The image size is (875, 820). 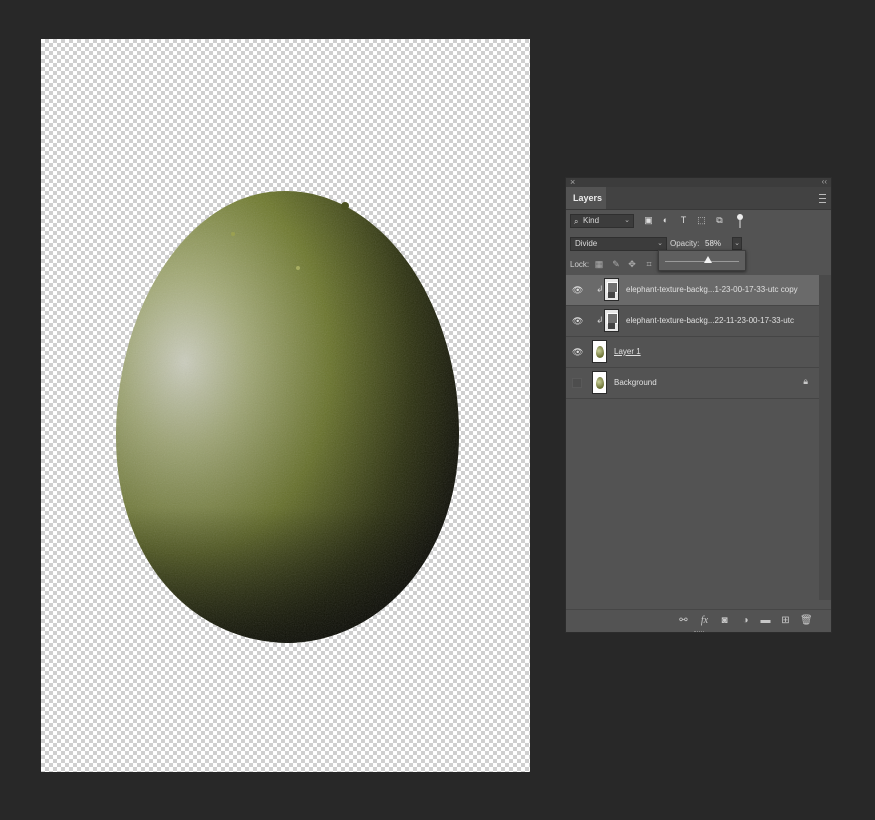 What do you see at coordinates (765, 620) in the screenshot?
I see `new-group-icon: ▬` at bounding box center [765, 620].